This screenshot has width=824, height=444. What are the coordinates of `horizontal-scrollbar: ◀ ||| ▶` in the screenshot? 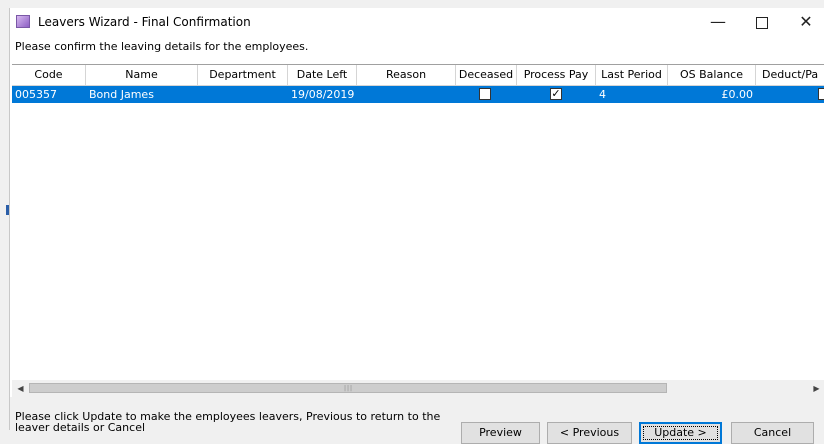 It's located at (418, 388).